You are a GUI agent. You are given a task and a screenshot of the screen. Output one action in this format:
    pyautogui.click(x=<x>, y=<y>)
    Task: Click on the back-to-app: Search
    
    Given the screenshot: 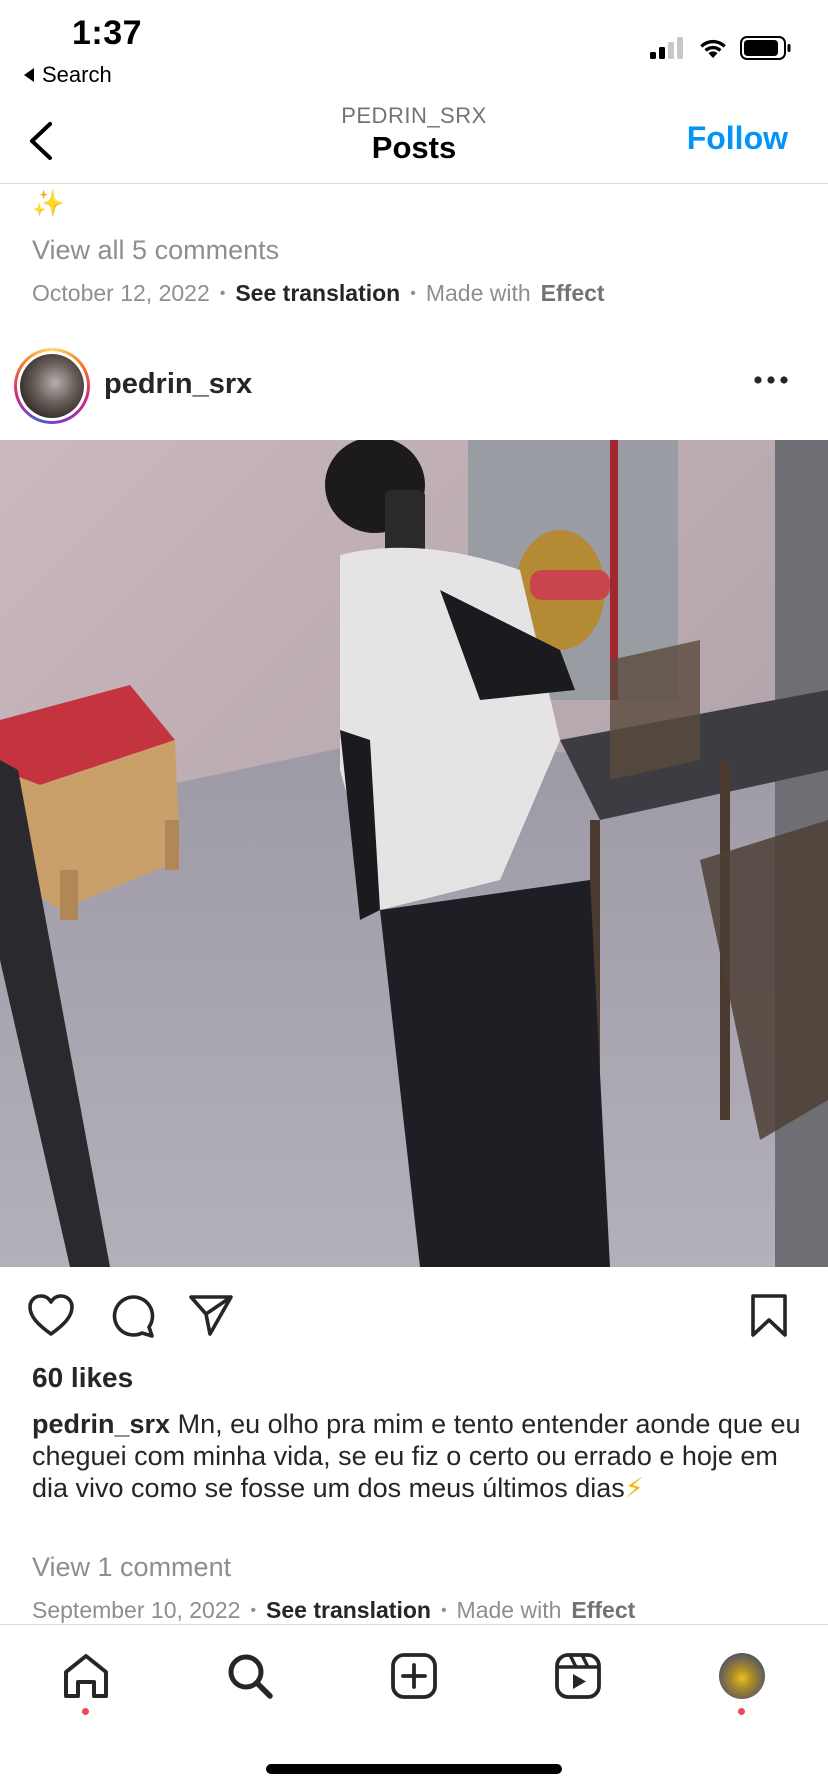 What is the action you would take?
    pyautogui.click(x=68, y=75)
    